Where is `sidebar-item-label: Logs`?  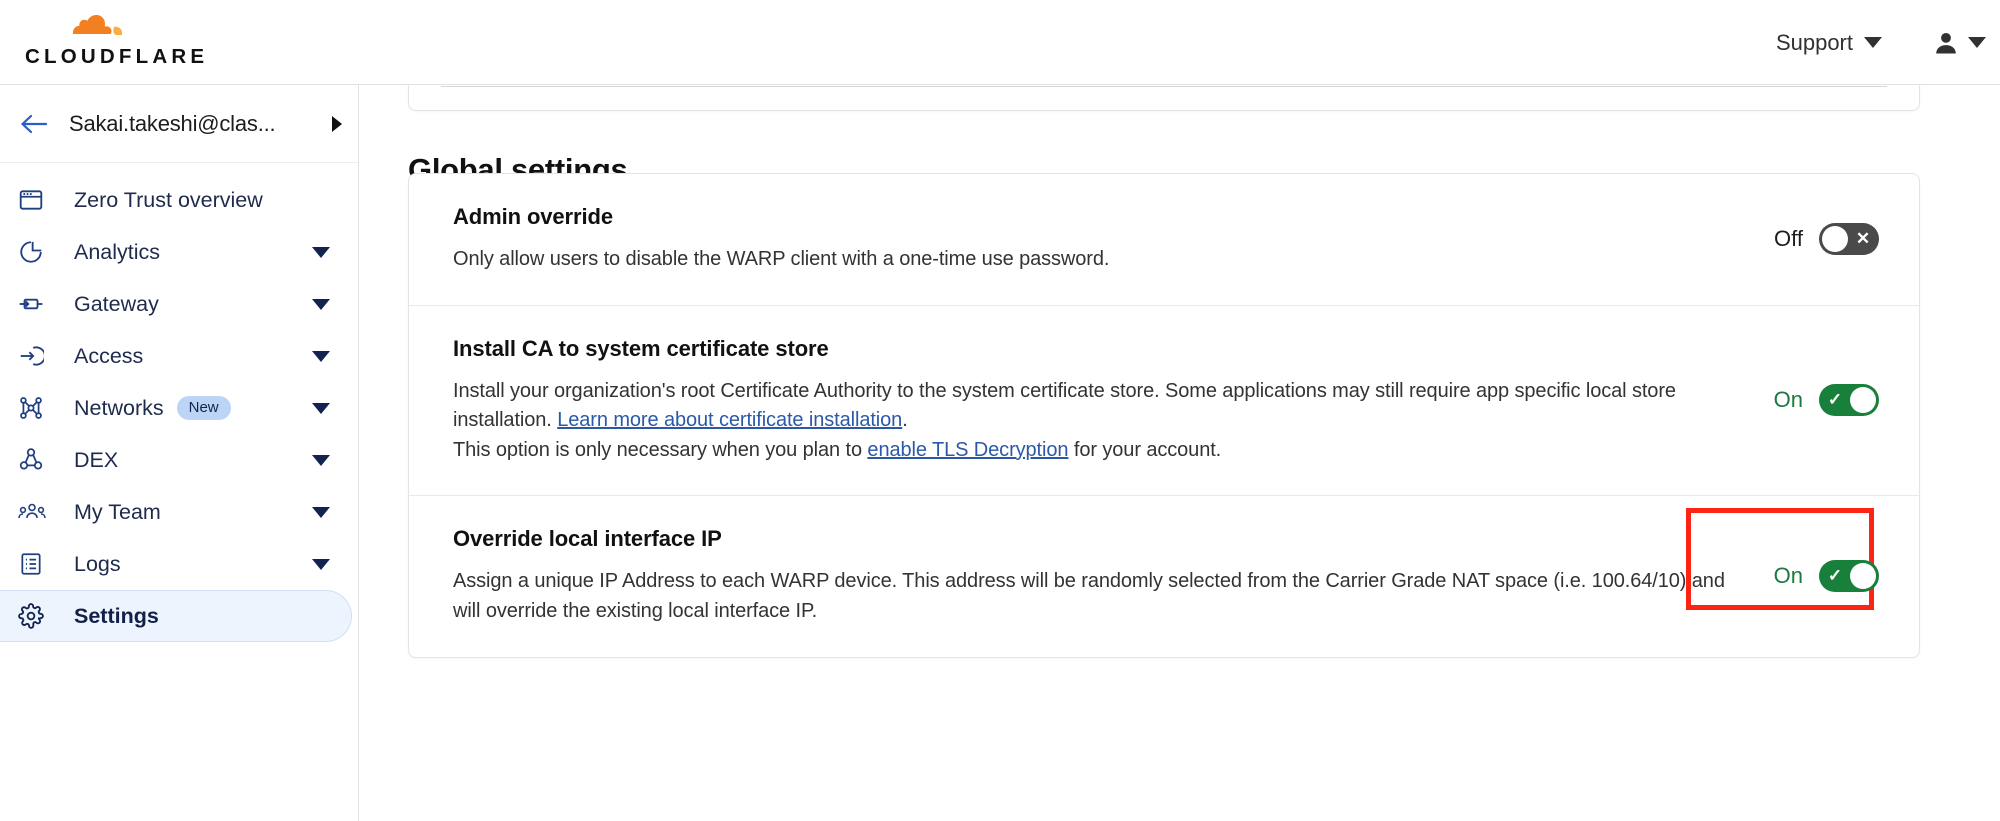 sidebar-item-label: Logs is located at coordinates (97, 563).